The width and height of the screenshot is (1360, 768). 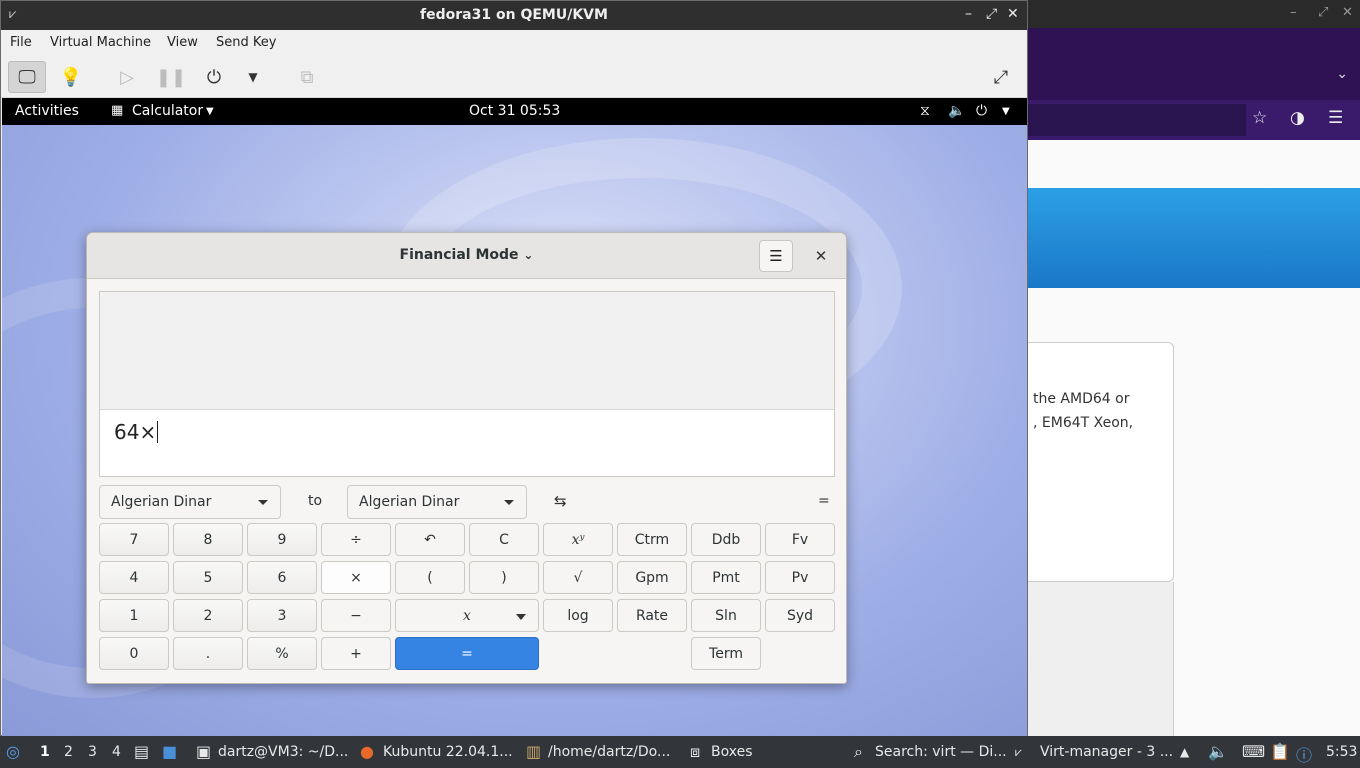 I want to click on key-gpm: Gpm, so click(x=652, y=577).